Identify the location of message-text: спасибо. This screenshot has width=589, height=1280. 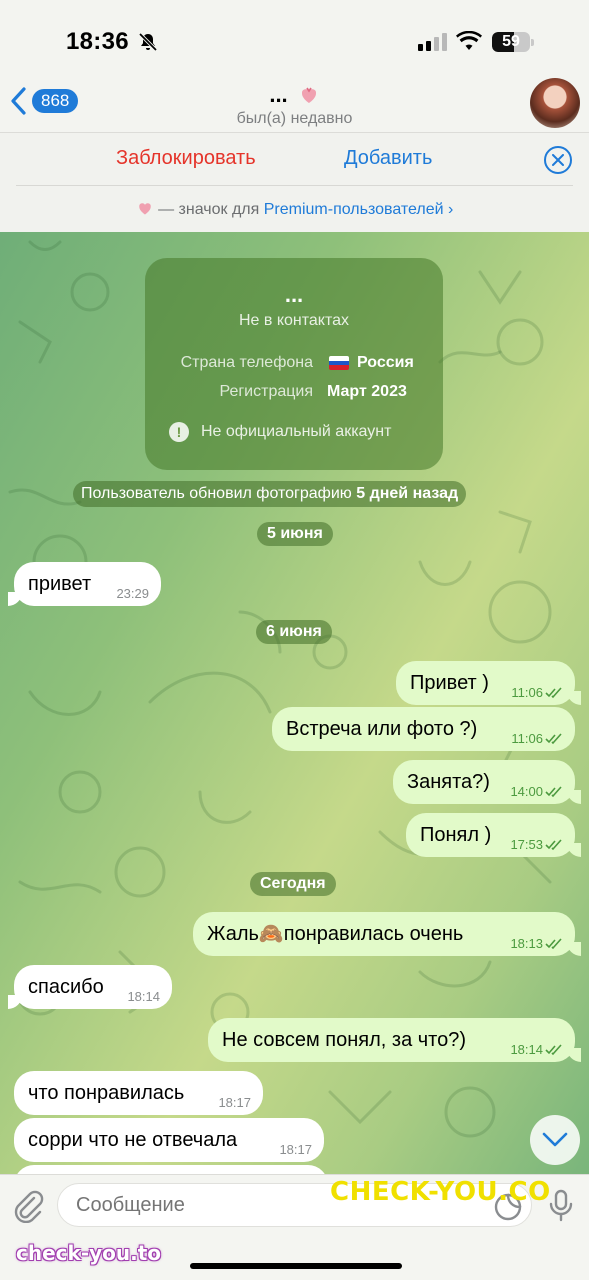
(66, 987).